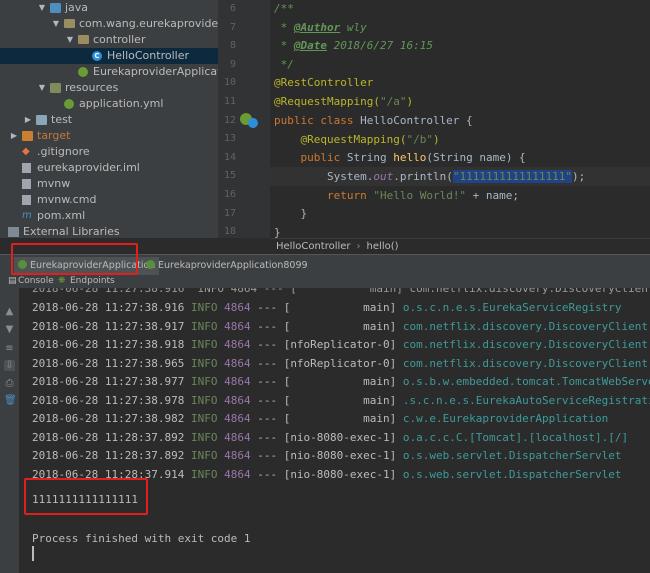 Image resolution: width=650 pixels, height=573 pixels. What do you see at coordinates (291, 213) in the screenshot?
I see `code-line-17: }` at bounding box center [291, 213].